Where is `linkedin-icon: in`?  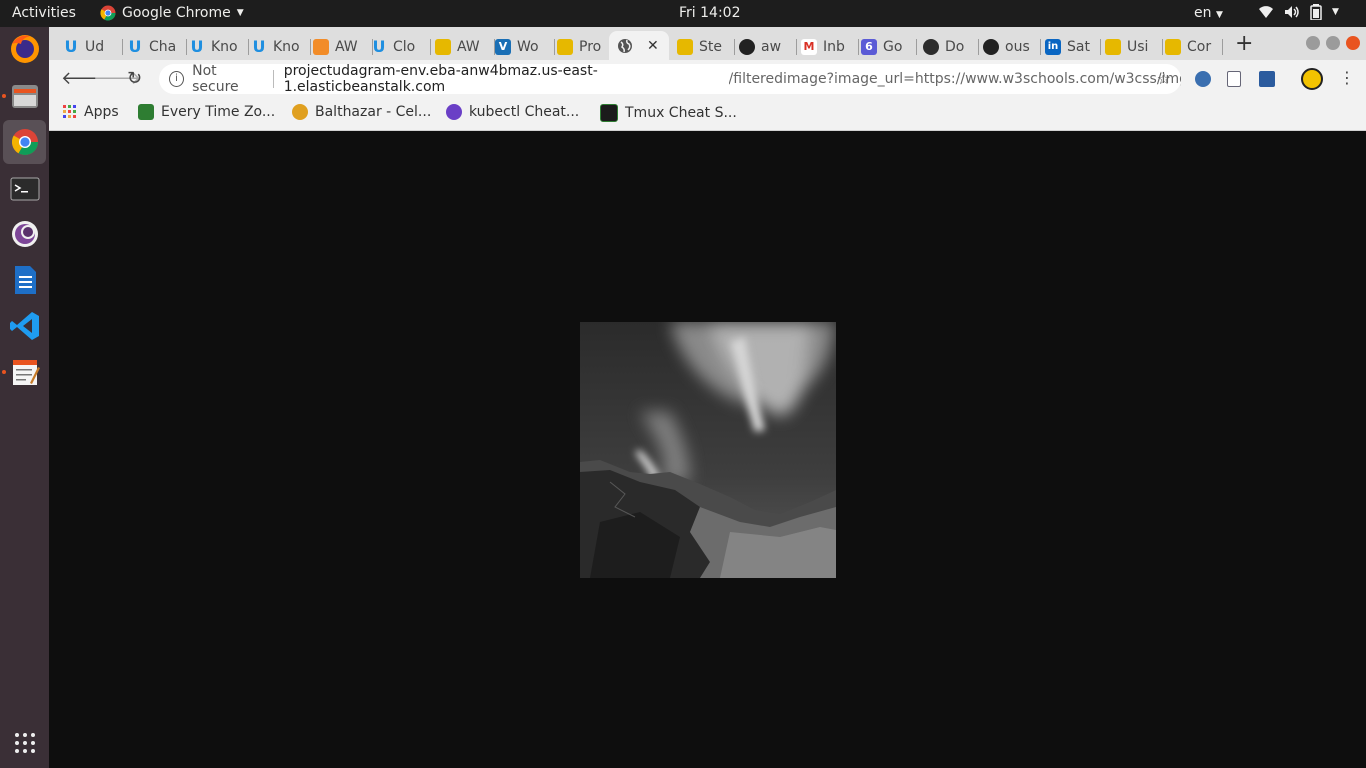
linkedin-icon: in is located at coordinates (1053, 46).